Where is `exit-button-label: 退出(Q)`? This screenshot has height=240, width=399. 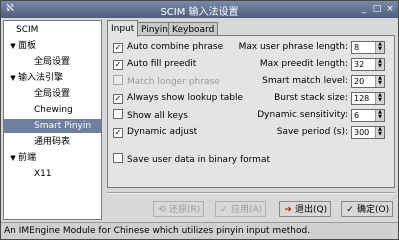
exit-button-label: 退出(Q) is located at coordinates (311, 210).